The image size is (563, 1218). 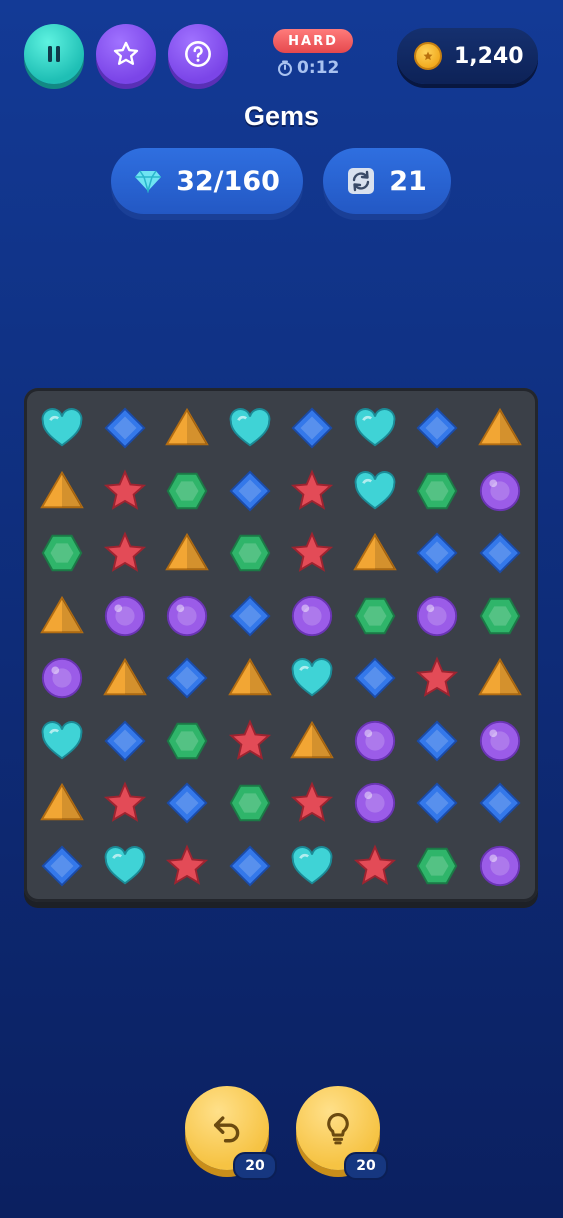 What do you see at coordinates (338, 1128) in the screenshot?
I see `bulb-icon` at bounding box center [338, 1128].